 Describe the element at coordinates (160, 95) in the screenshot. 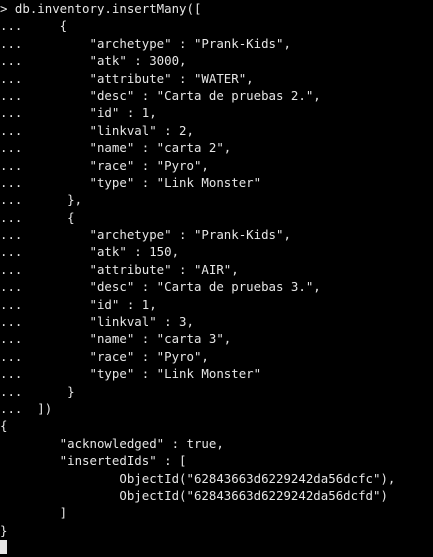

I see `terminal-line: ... "desc" : "Carta de pruebas 2.",` at that location.